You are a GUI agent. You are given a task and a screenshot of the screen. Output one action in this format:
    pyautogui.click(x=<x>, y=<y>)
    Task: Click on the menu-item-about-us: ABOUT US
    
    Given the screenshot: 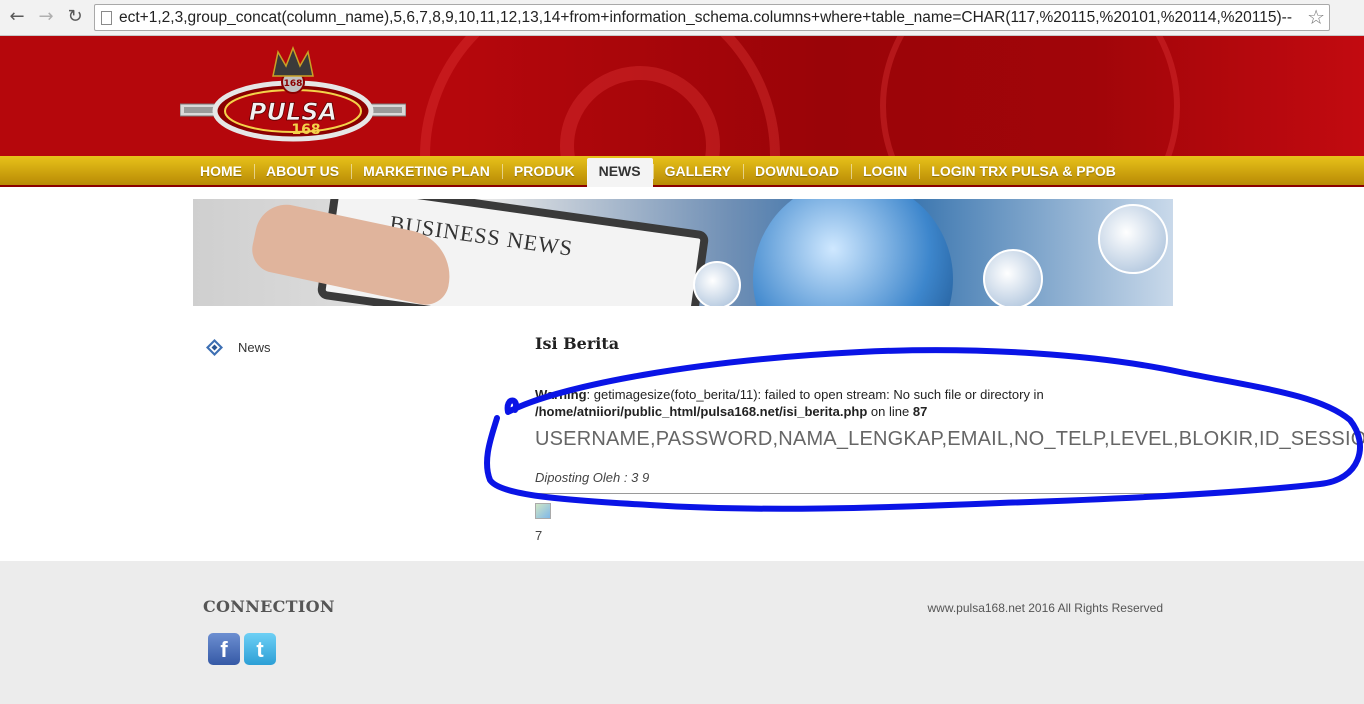 What is the action you would take?
    pyautogui.click(x=302, y=171)
    